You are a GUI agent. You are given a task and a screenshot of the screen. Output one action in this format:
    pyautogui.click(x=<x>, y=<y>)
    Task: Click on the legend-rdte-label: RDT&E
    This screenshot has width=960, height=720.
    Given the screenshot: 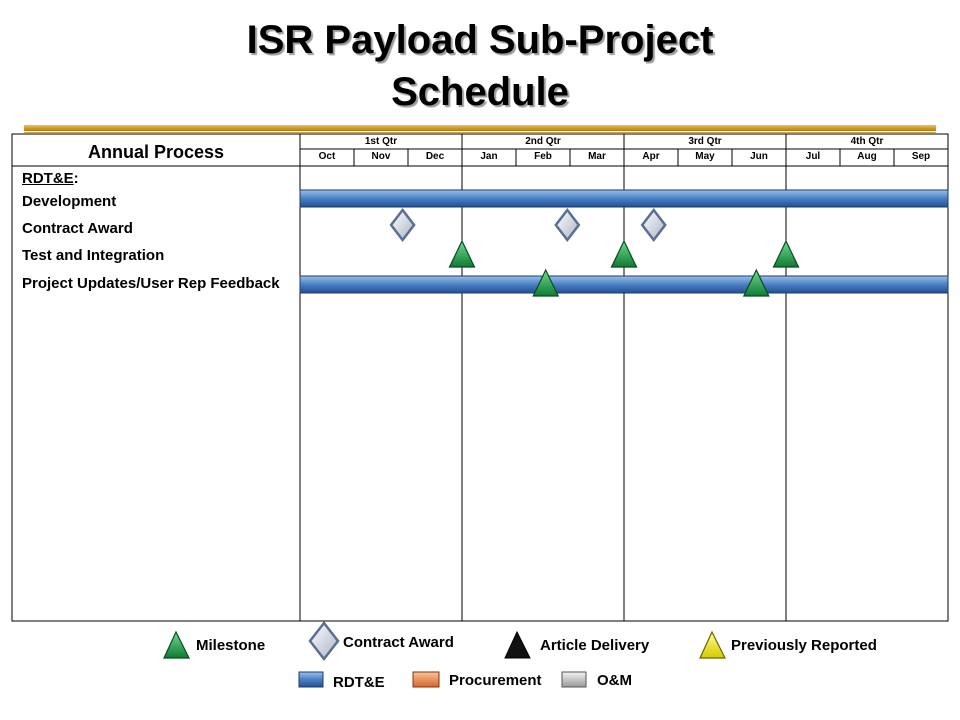 What is the action you would take?
    pyautogui.click(x=359, y=682)
    